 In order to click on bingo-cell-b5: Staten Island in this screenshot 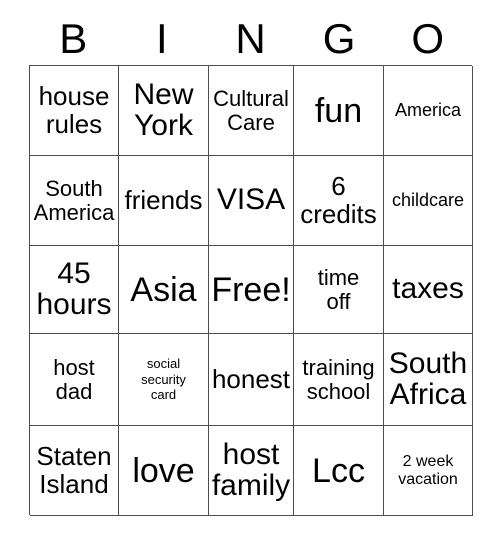, I will do `click(74, 471)`.